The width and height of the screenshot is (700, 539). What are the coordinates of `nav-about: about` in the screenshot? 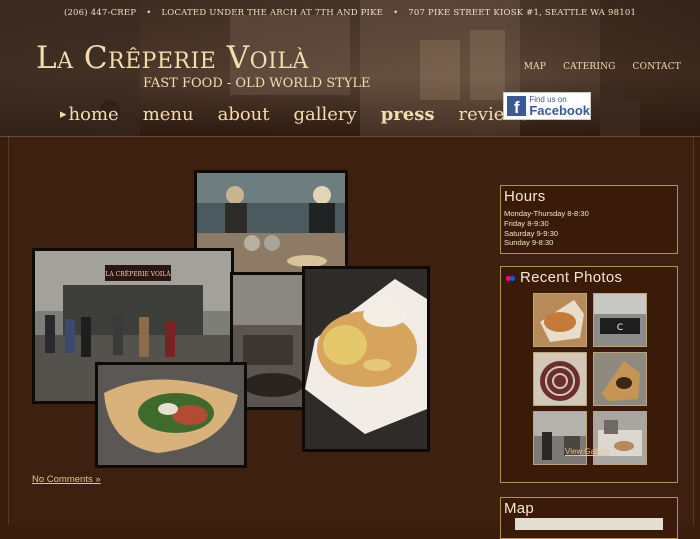 It's located at (244, 114).